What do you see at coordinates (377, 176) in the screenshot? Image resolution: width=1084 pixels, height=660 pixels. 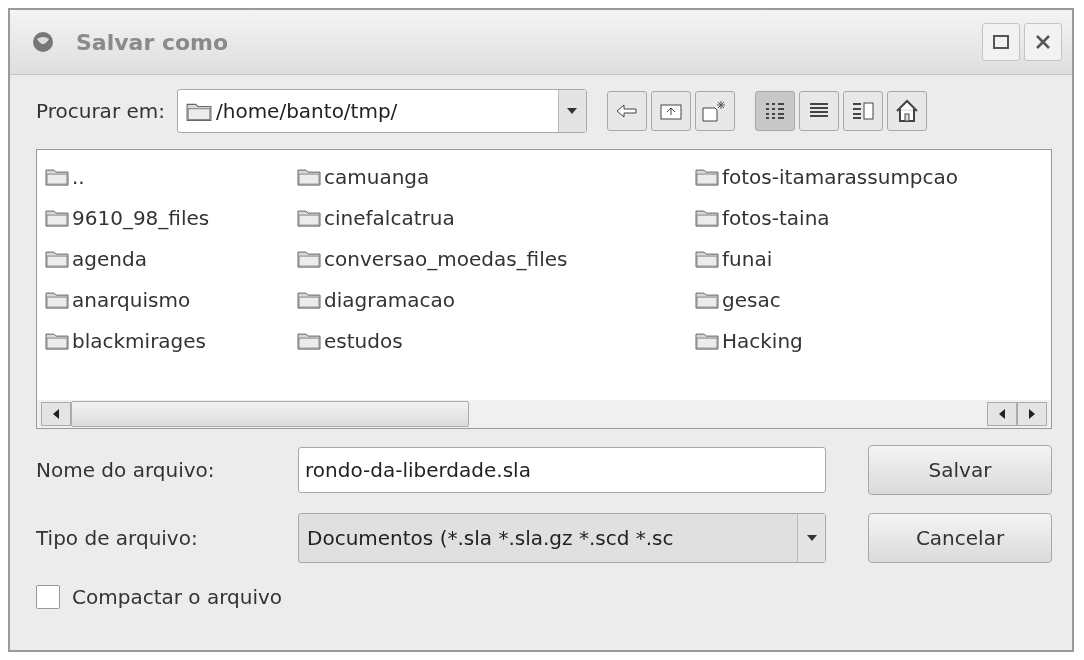 I see `folder-item: camuanga` at bounding box center [377, 176].